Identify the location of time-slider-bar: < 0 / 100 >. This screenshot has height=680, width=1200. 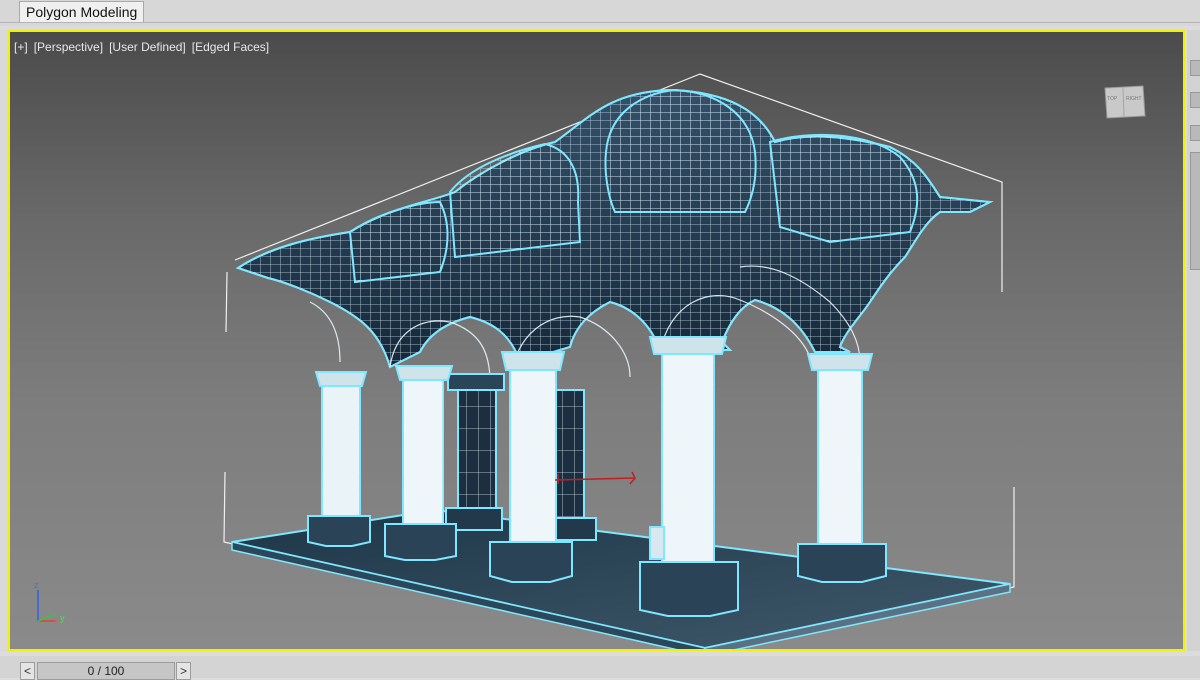
(600, 668).